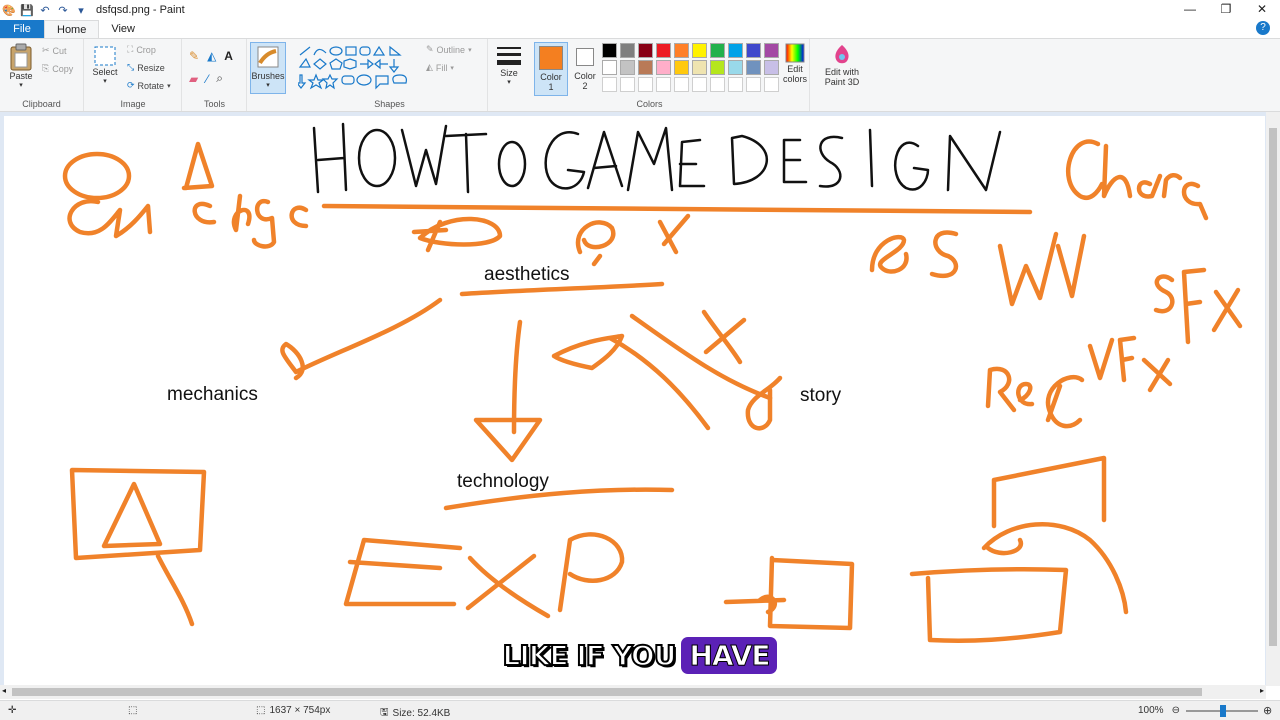  Describe the element at coordinates (842, 65) in the screenshot. I see `edit-with-paint3d-button: Edit with Paint 3D` at that location.